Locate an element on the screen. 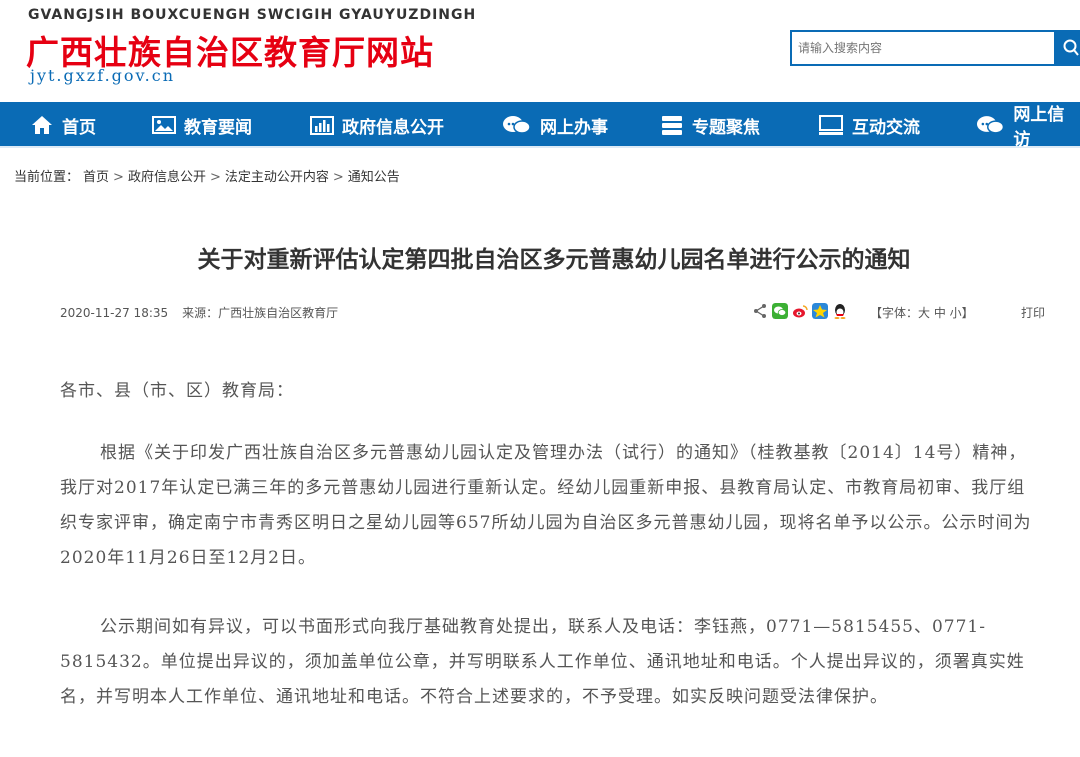  nav-item-online-services: 网上办事 is located at coordinates (555, 125).